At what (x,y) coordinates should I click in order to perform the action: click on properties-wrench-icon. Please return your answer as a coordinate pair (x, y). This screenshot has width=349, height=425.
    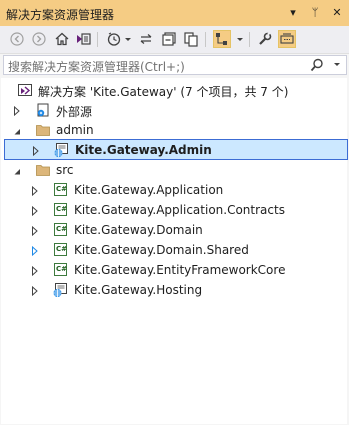
    Looking at the image, I should click on (265, 39).